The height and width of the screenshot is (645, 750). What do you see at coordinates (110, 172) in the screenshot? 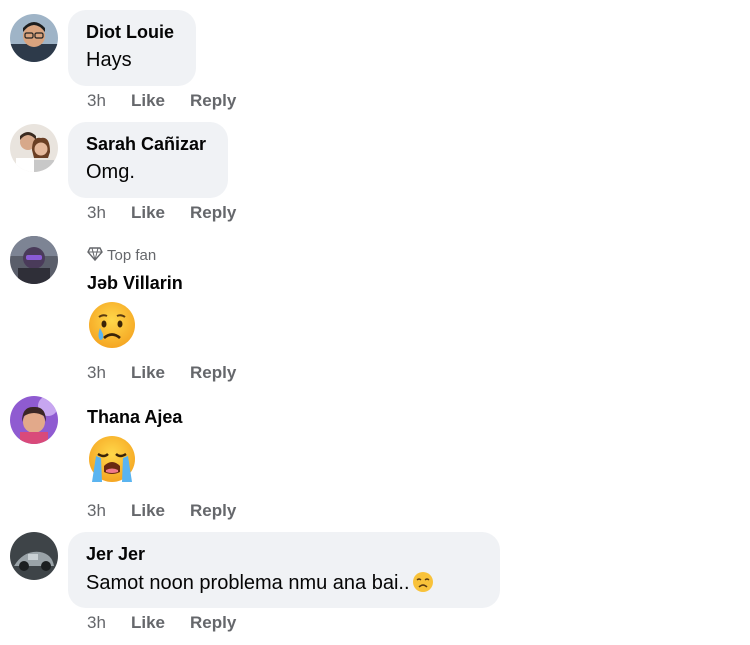
I see `comment-text: Omg.` at bounding box center [110, 172].